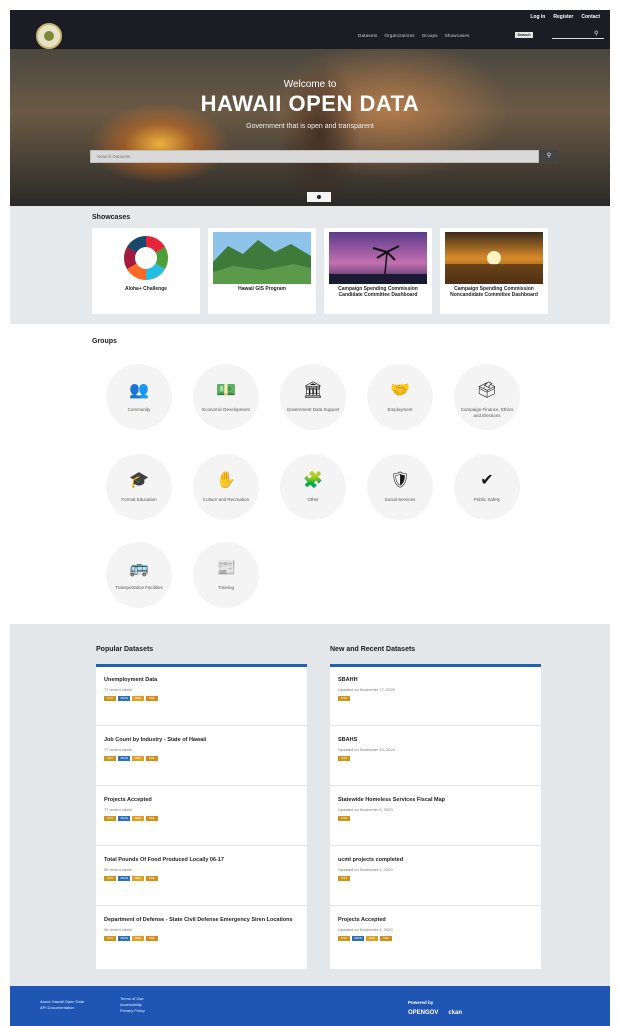 The height and width of the screenshot is (1026, 618). What do you see at coordinates (139, 568) in the screenshot?
I see `bus-icon: 🚌` at bounding box center [139, 568].